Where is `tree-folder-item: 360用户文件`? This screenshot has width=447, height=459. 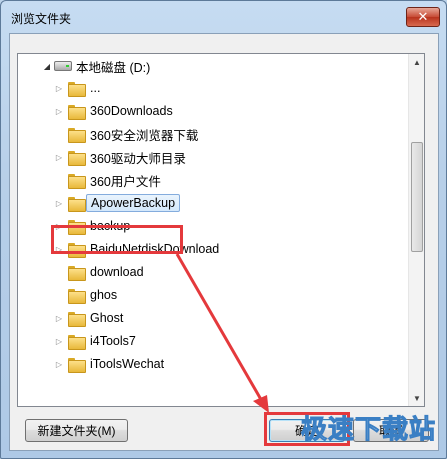 tree-folder-item: 360用户文件 is located at coordinates (107, 180).